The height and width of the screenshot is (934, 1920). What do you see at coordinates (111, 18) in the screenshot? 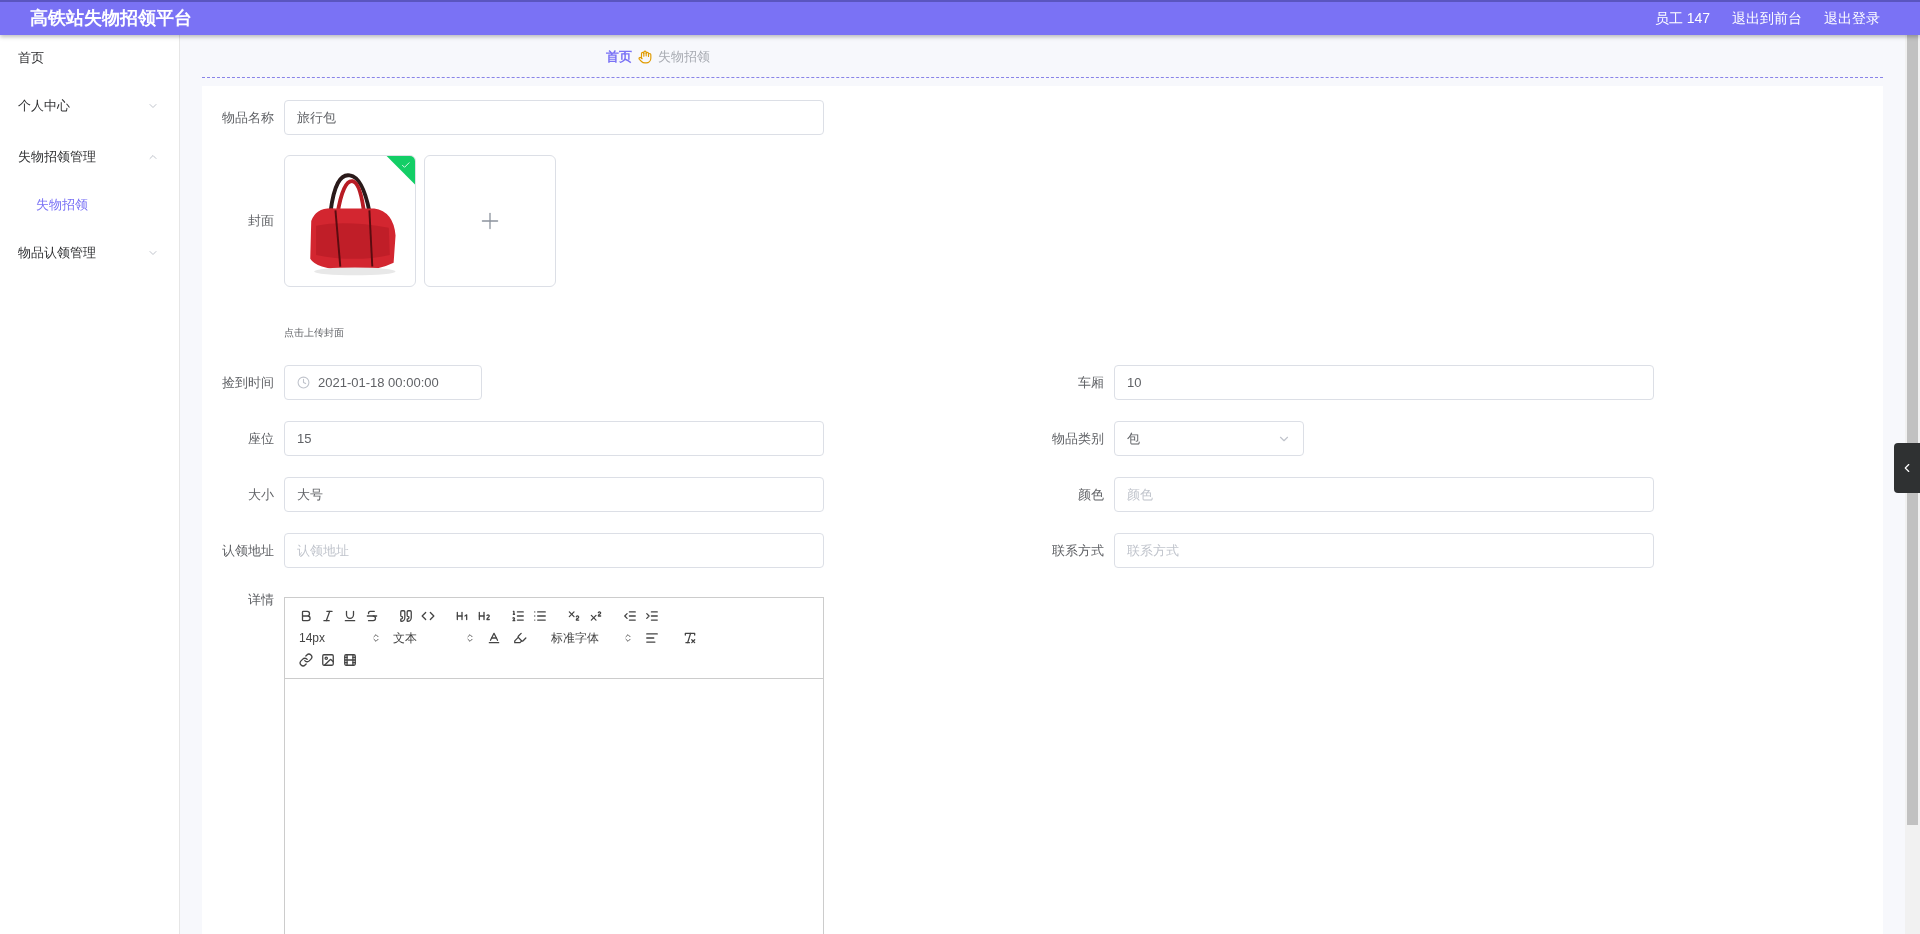
I see `app-title: 高铁站失物招领平台` at bounding box center [111, 18].